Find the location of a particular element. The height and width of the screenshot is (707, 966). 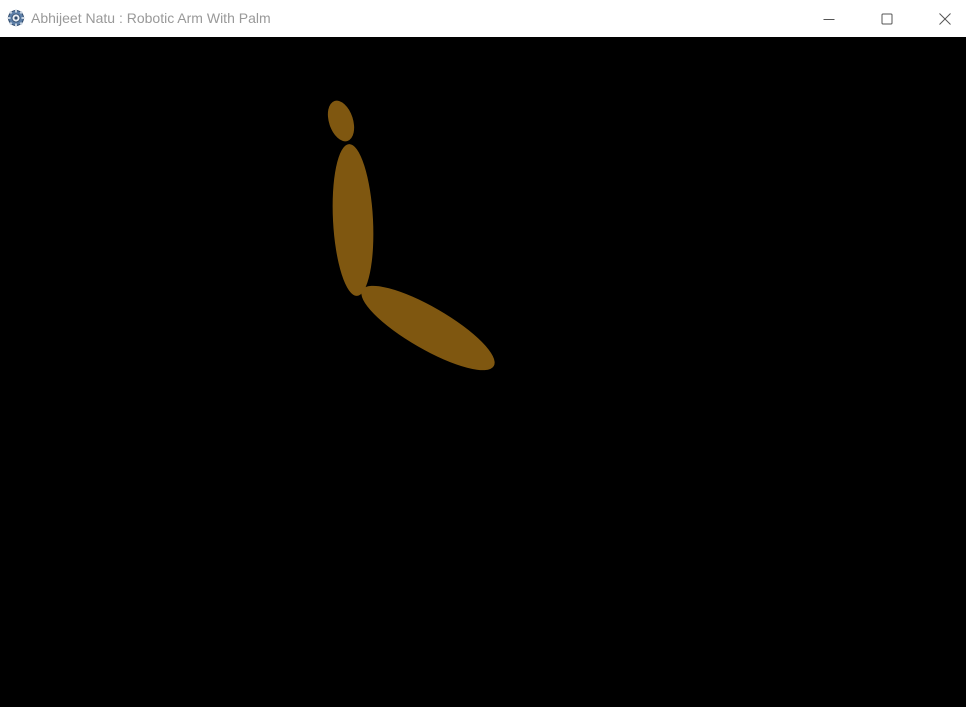

upper-arm-segment is located at coordinates (353, 220).